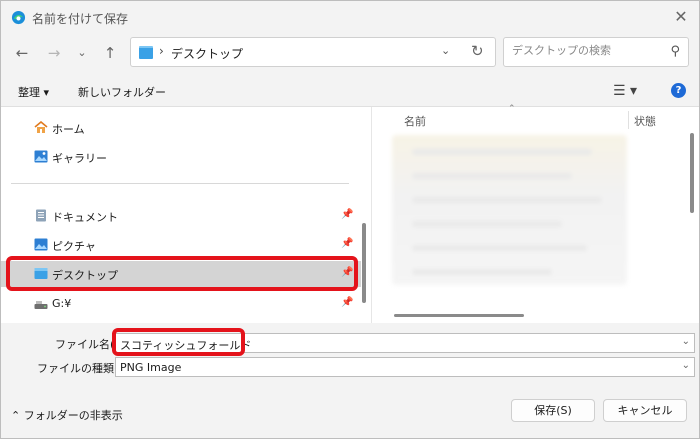  I want to click on sidebar-divider, so click(180, 183).